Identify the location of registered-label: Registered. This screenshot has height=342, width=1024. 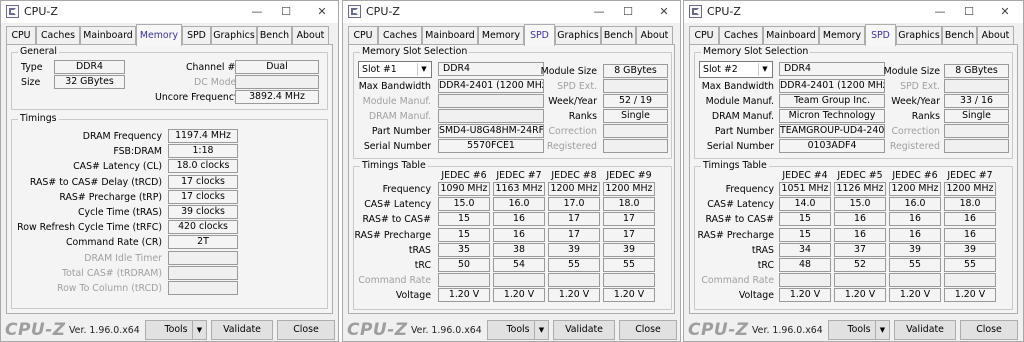
(914, 146).